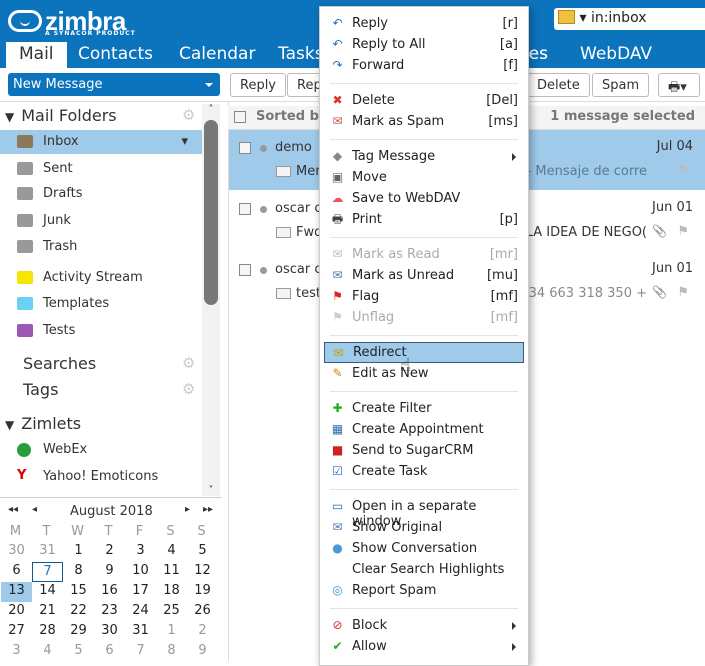 The width and height of the screenshot is (705, 666). What do you see at coordinates (9, 425) in the screenshot?
I see `collapse-icon: ▼` at bounding box center [9, 425].